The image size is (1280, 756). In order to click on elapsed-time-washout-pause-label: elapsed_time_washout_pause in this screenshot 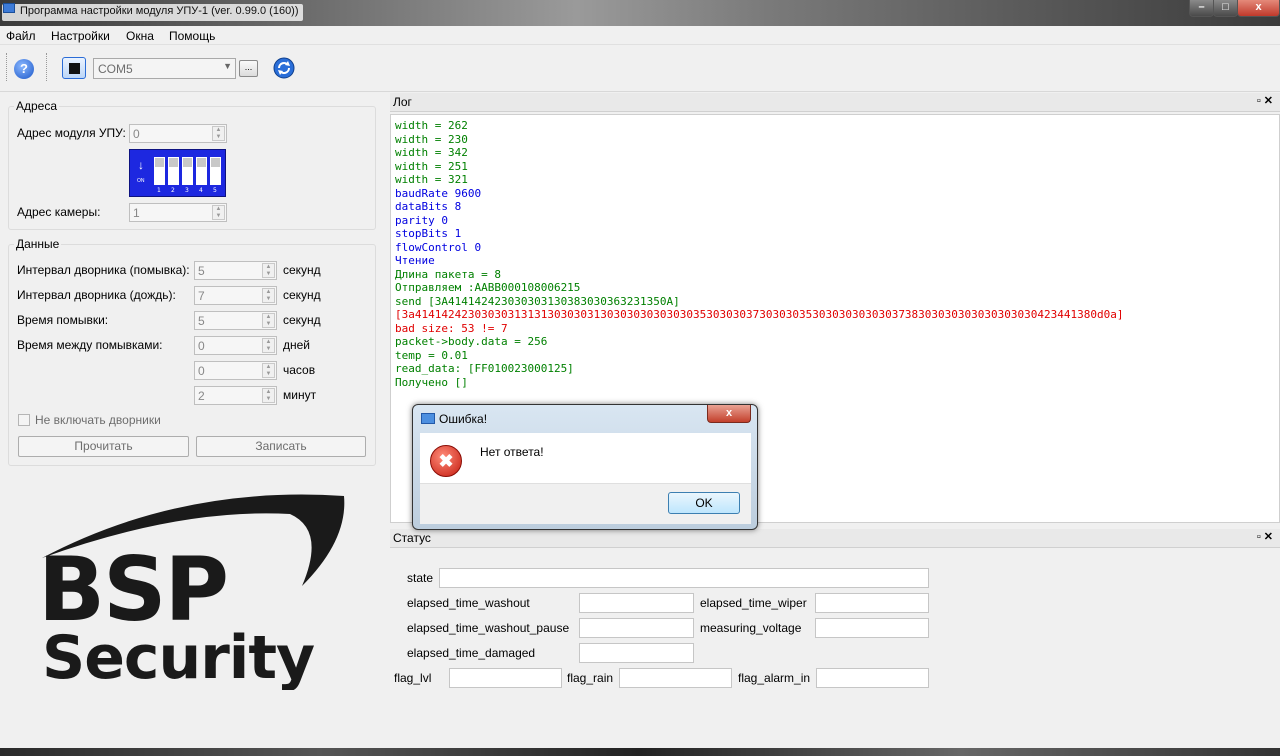, I will do `click(488, 628)`.